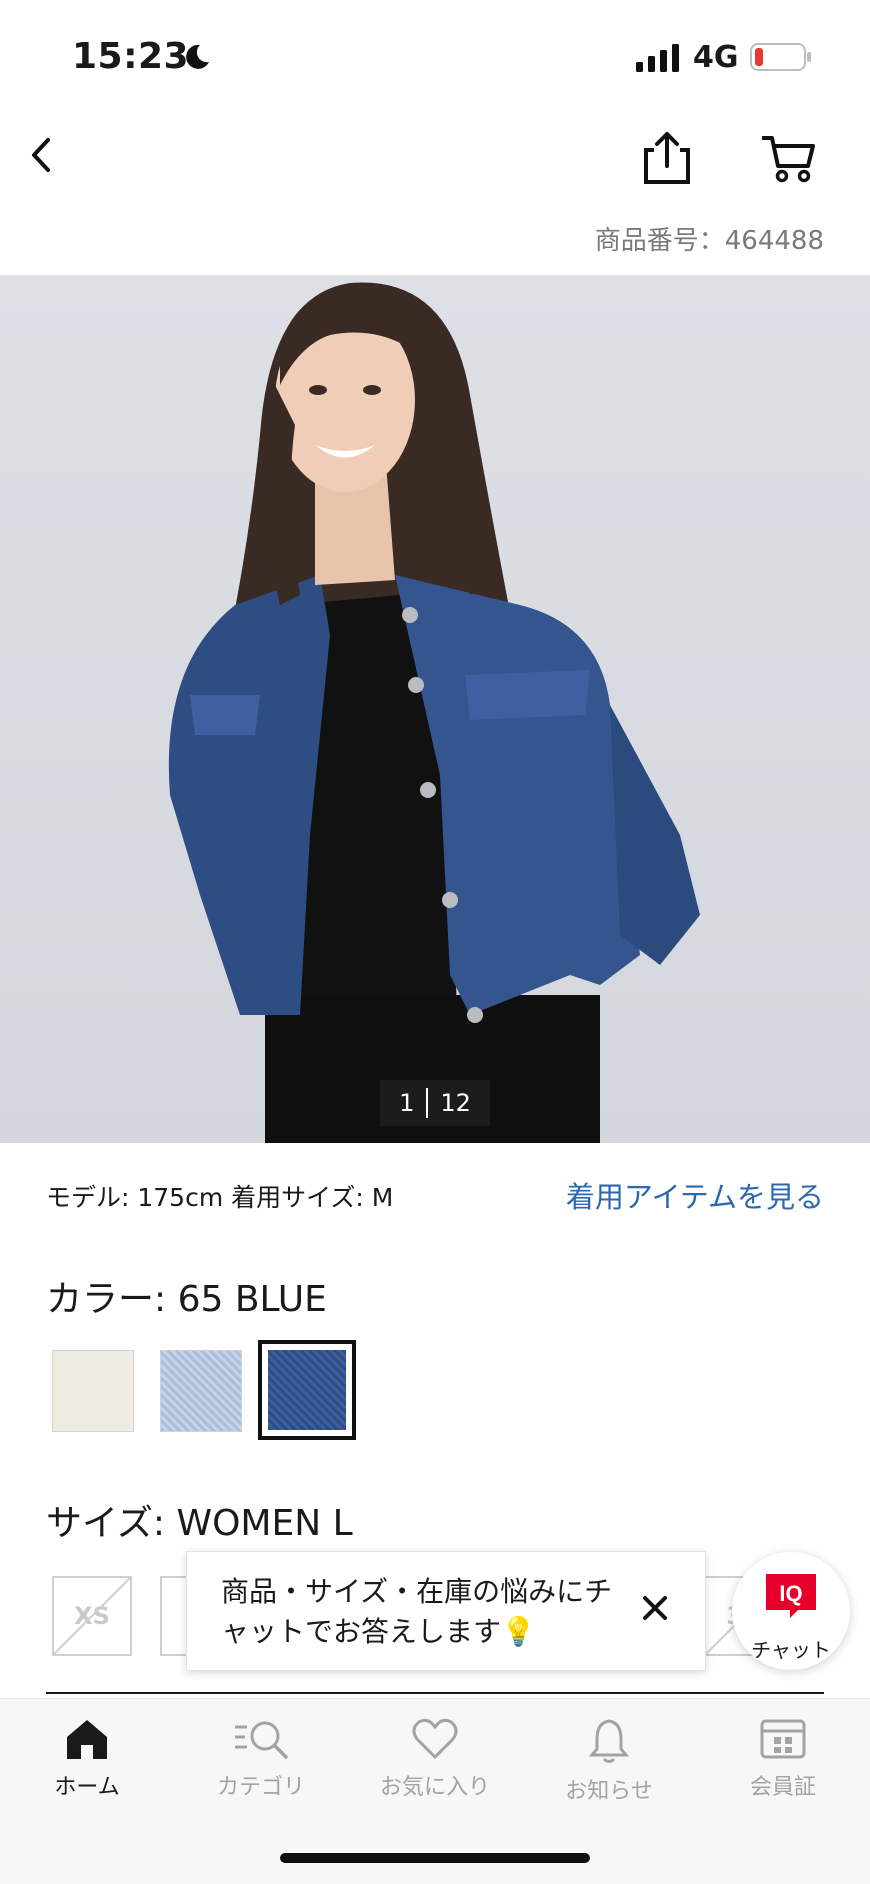 This screenshot has height=1884, width=870. Describe the element at coordinates (186, 1299) in the screenshot. I see `color-label: カラー: 65 BLUE` at that location.